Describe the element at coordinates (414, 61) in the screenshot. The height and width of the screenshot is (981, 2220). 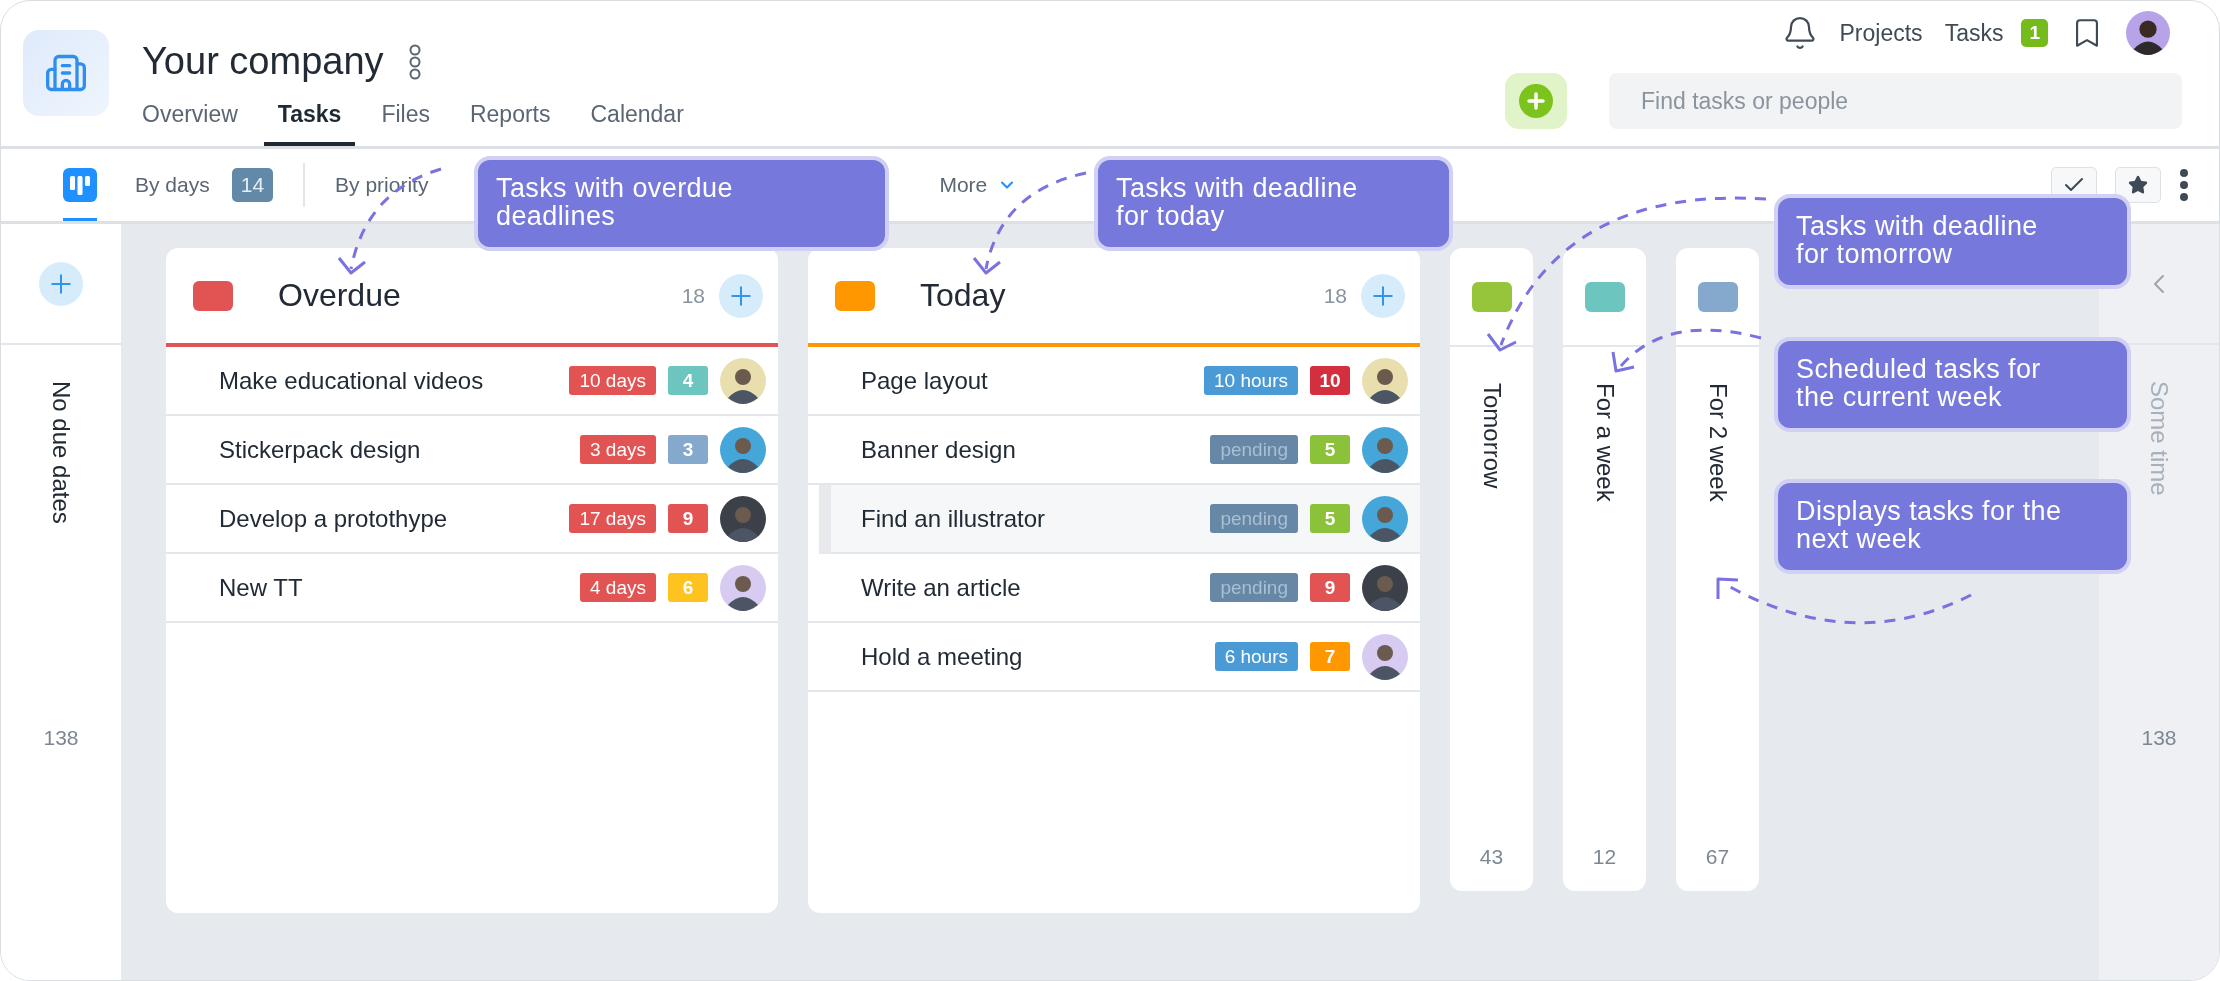
I see `more-options-icon` at that location.